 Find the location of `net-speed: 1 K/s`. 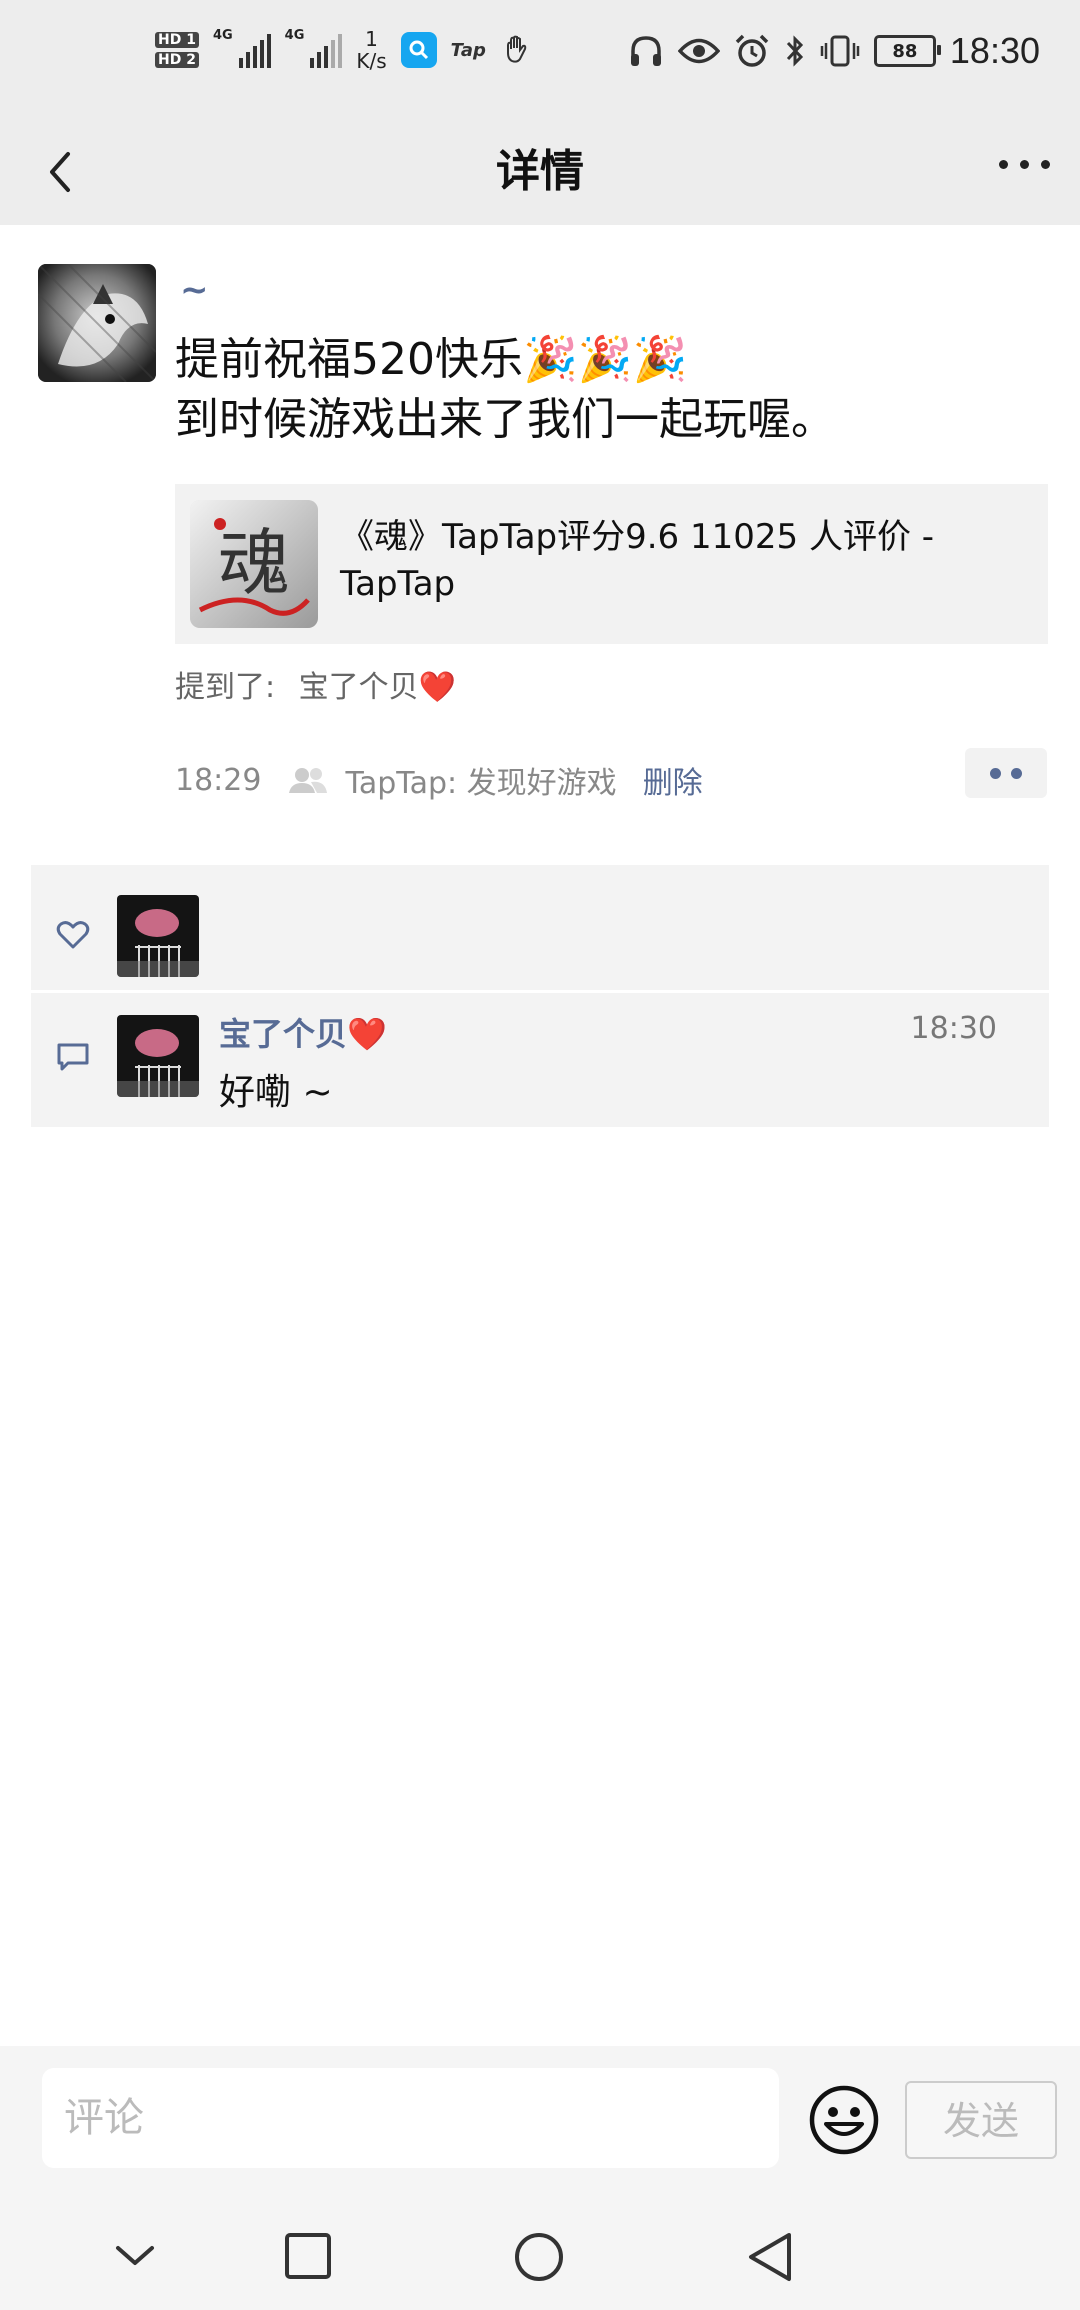

net-speed: 1 K/s is located at coordinates (371, 50).